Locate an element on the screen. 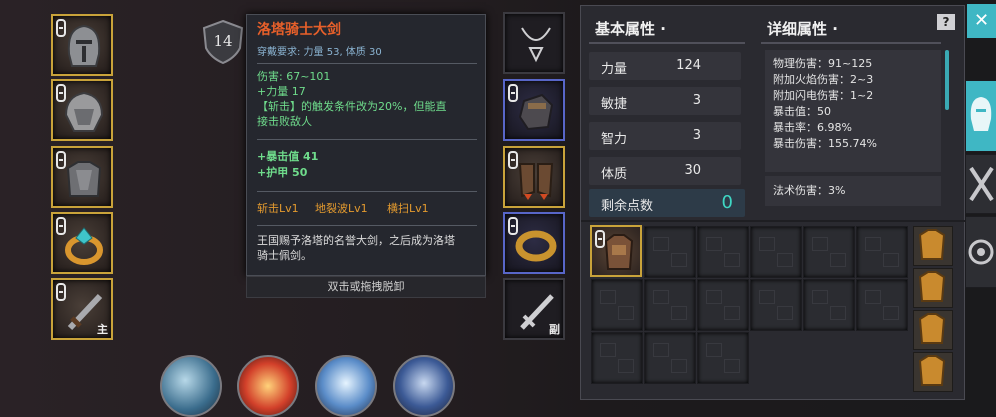  detail-magic-row: 法术伤害：3% is located at coordinates (853, 191).